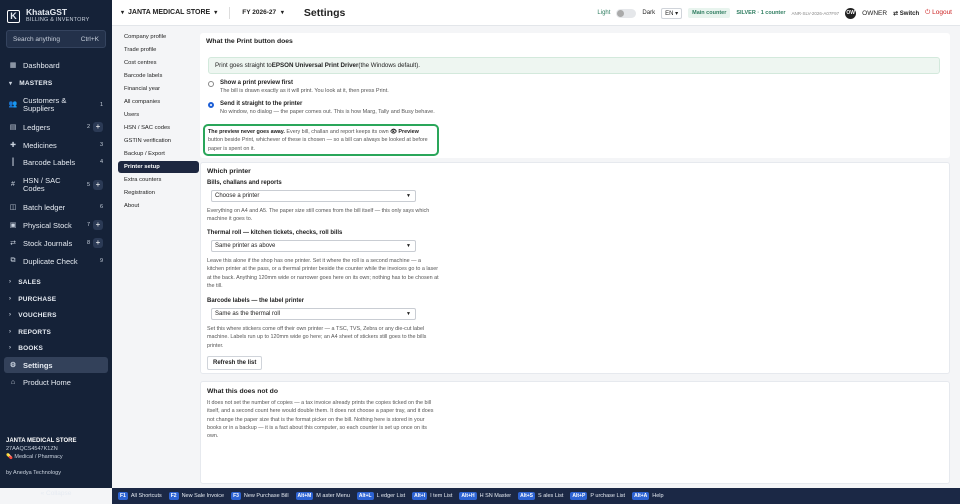  Describe the element at coordinates (158, 128) in the screenshot. I see `settings-nav-item-hsn-sac-codes: HSN / SAC codes` at that location.